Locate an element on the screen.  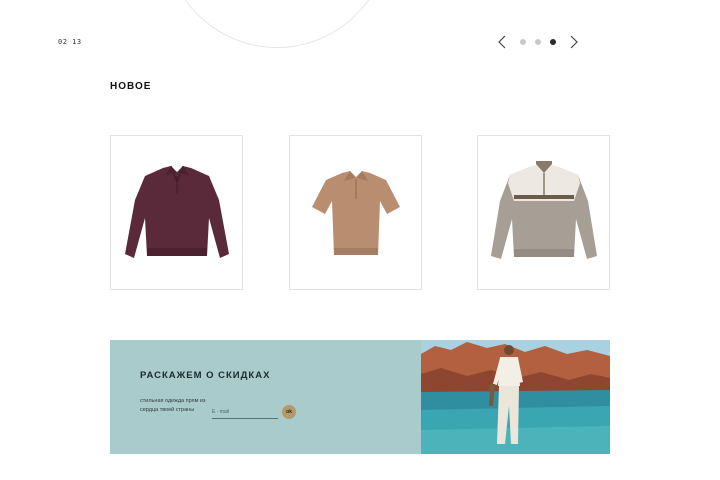
submit-button: ok is located at coordinates (289, 412).